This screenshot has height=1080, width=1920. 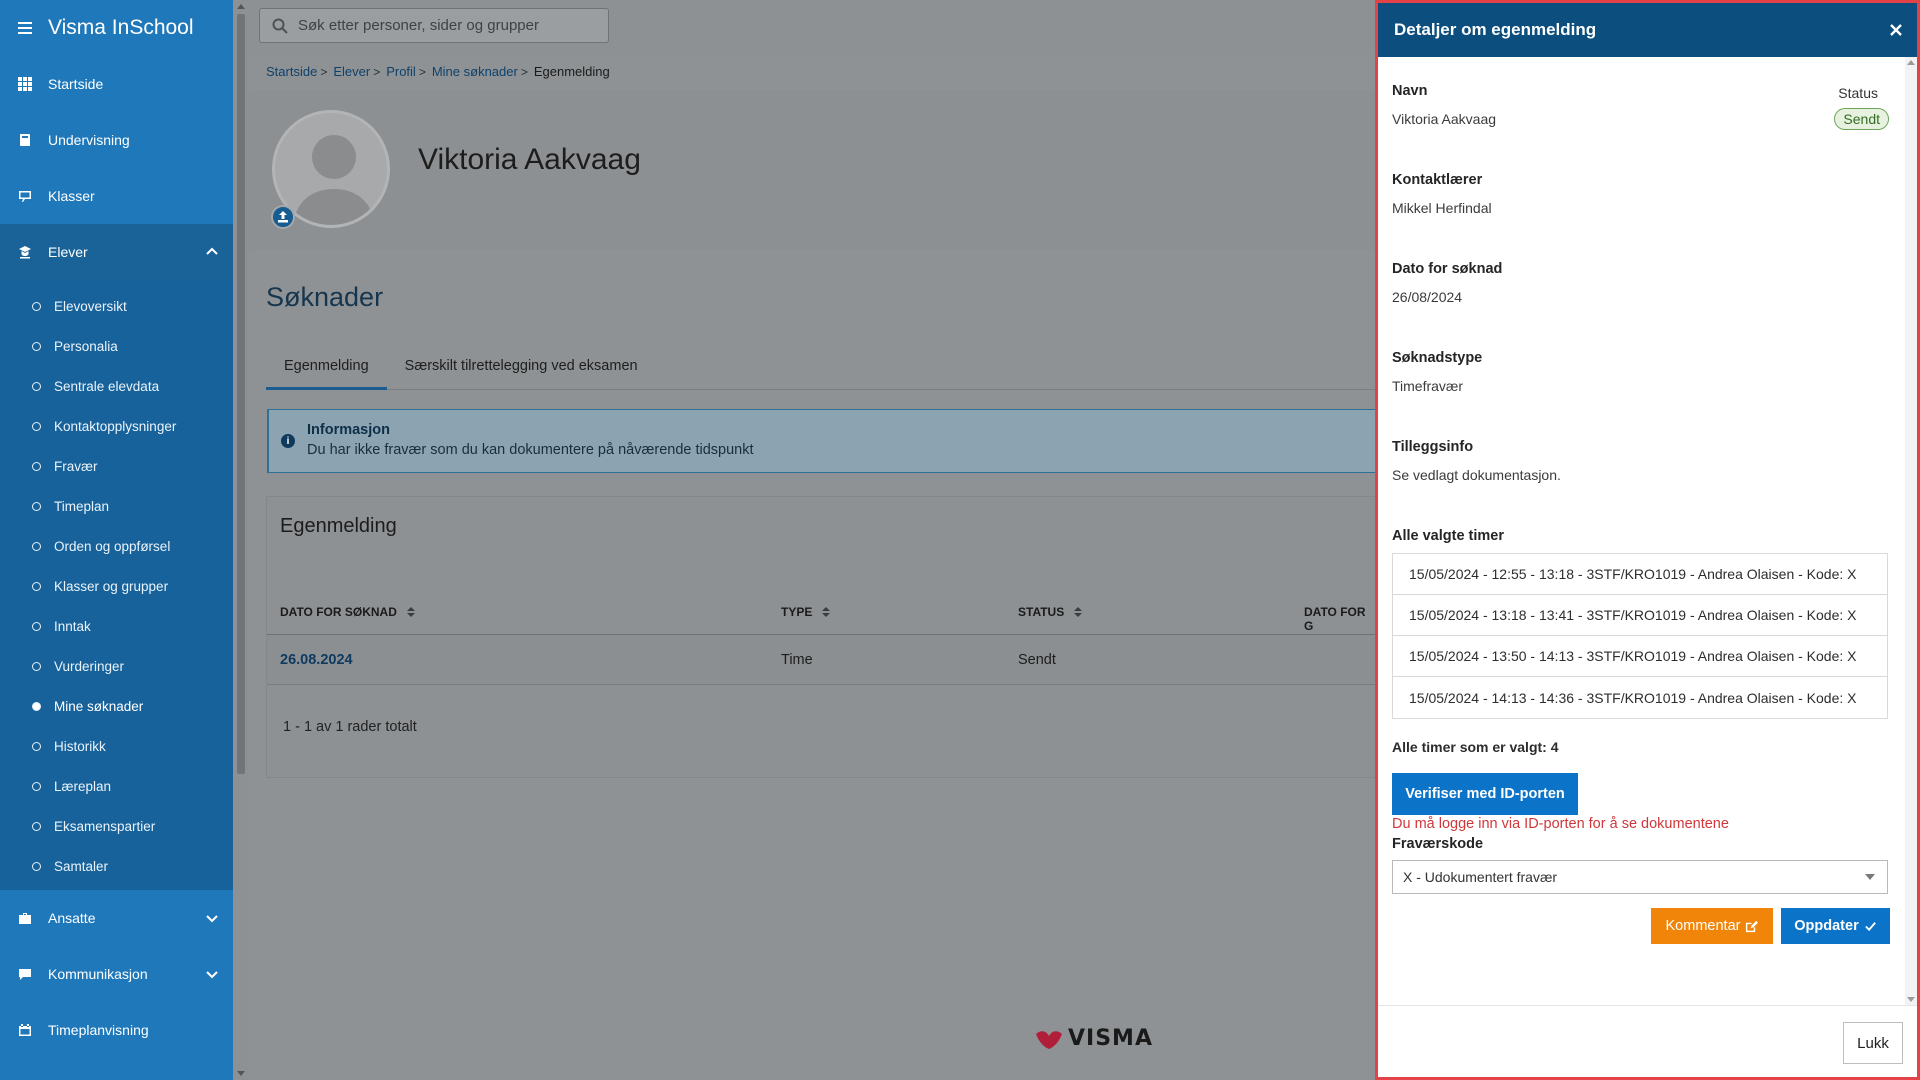 What do you see at coordinates (326, 370) in the screenshot?
I see `tab-egenmelding: Egenmelding` at bounding box center [326, 370].